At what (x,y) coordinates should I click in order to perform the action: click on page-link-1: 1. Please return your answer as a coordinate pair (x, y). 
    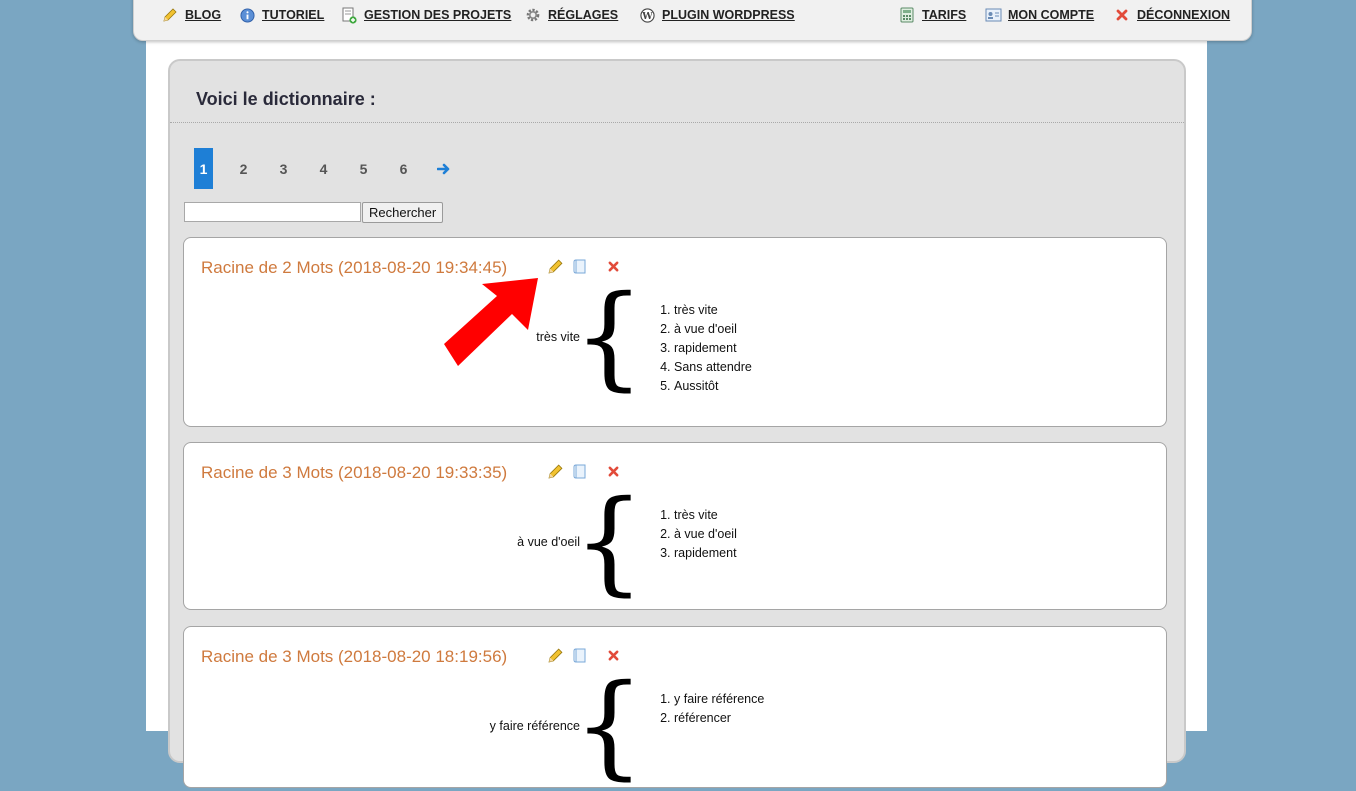
    Looking at the image, I should click on (203, 168).